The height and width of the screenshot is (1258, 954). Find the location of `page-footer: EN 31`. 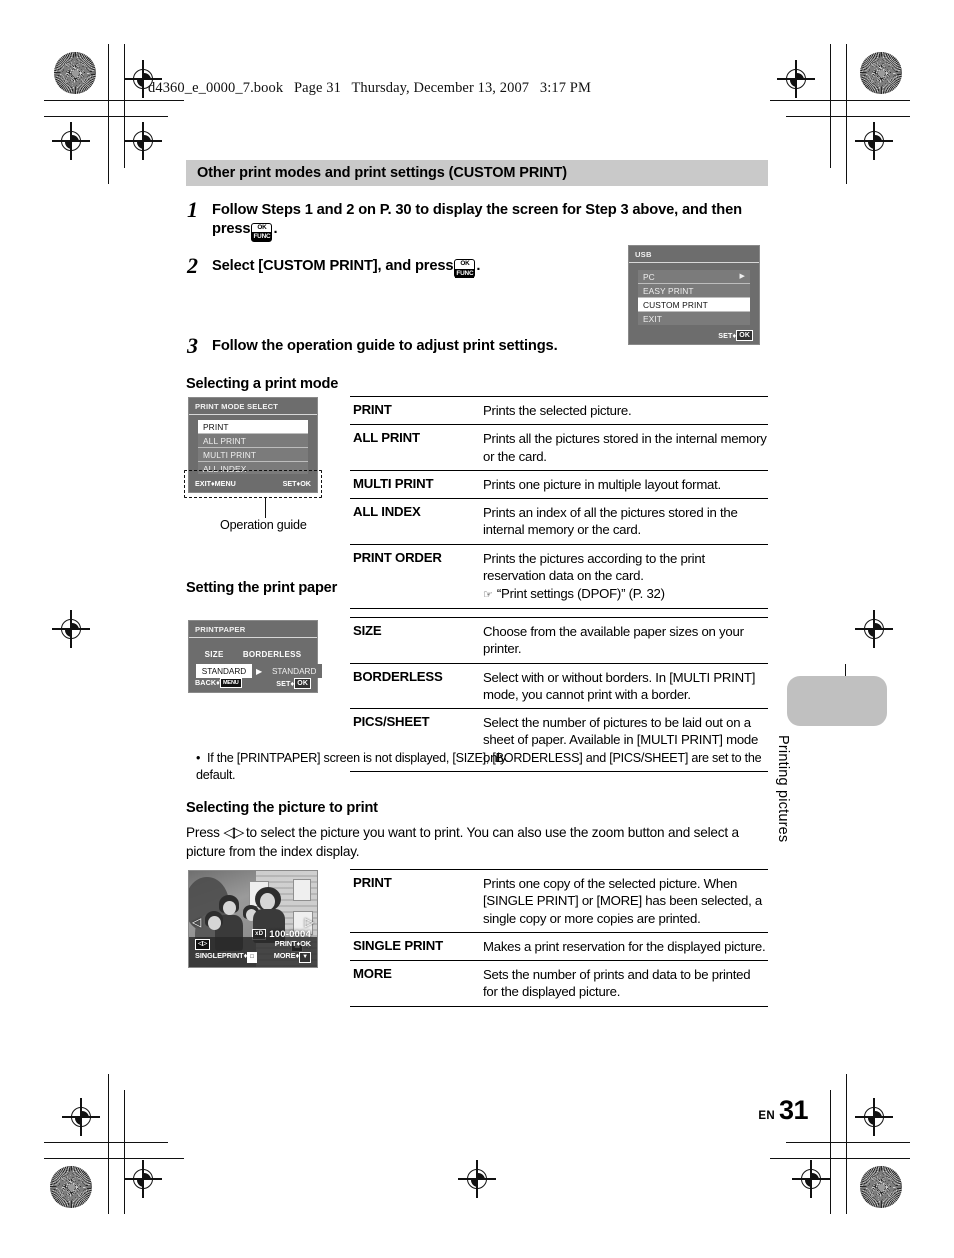

page-footer: EN 31 is located at coordinates (783, 1109).